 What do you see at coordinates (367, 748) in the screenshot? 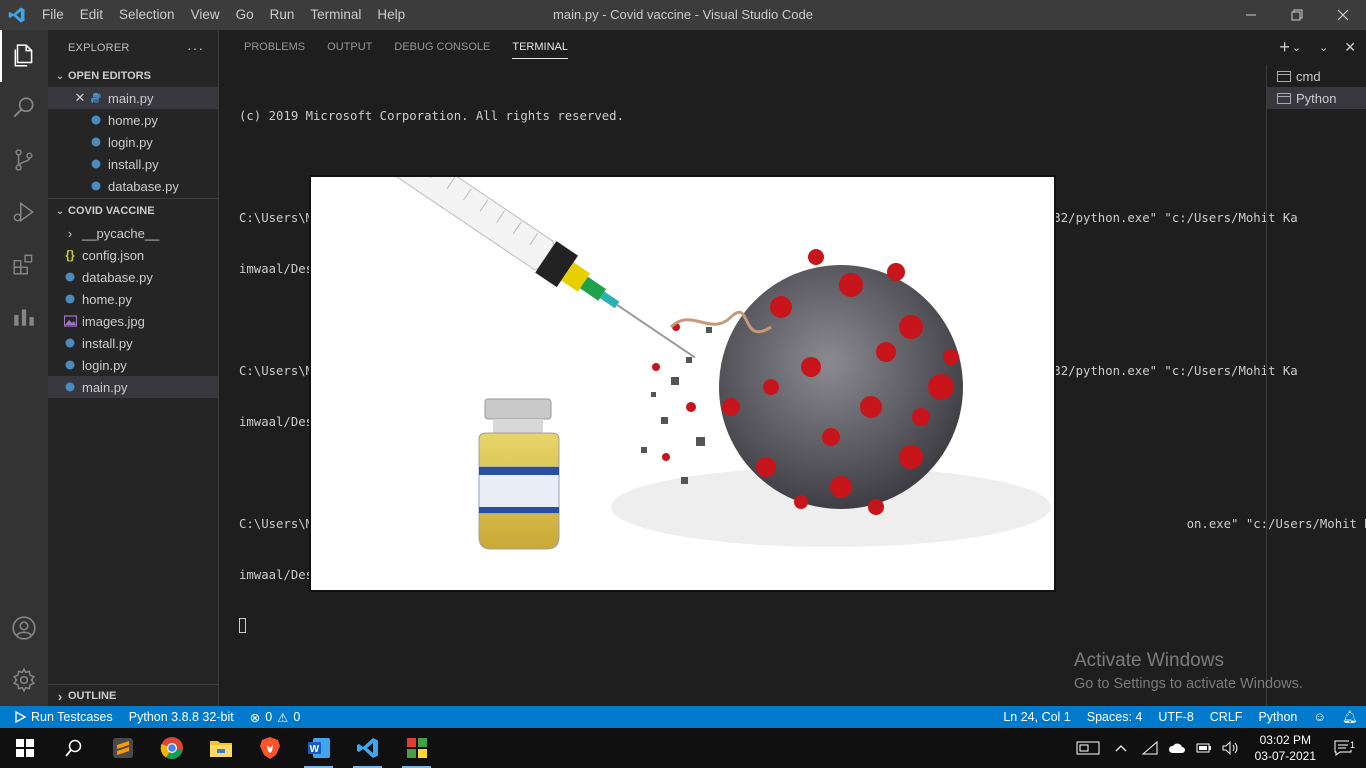
I see `vscode-taskbar-icon` at bounding box center [367, 748].